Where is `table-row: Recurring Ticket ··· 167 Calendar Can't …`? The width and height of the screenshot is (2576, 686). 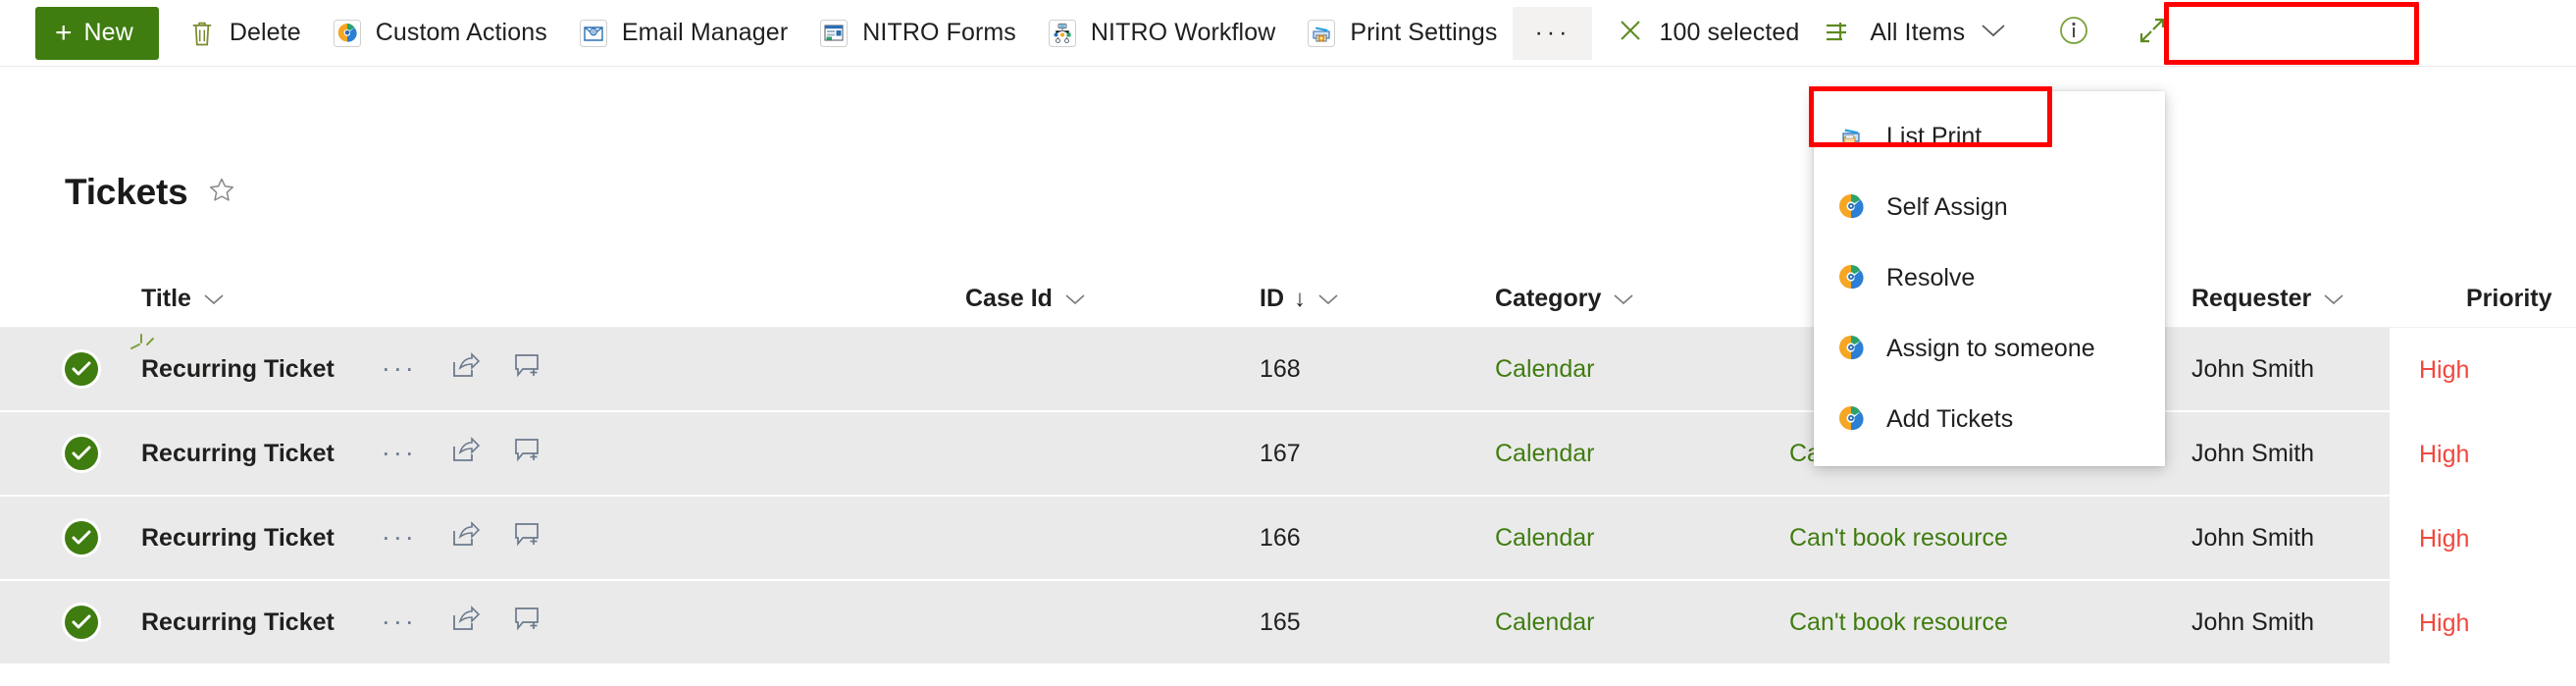 table-row: Recurring Ticket ··· 167 Calendar Can't … is located at coordinates (1288, 455).